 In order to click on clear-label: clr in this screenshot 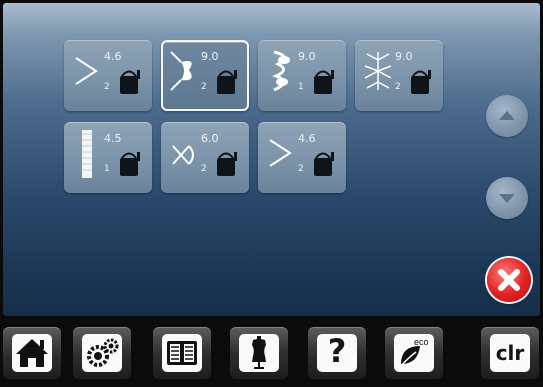, I will do `click(510, 353)`.